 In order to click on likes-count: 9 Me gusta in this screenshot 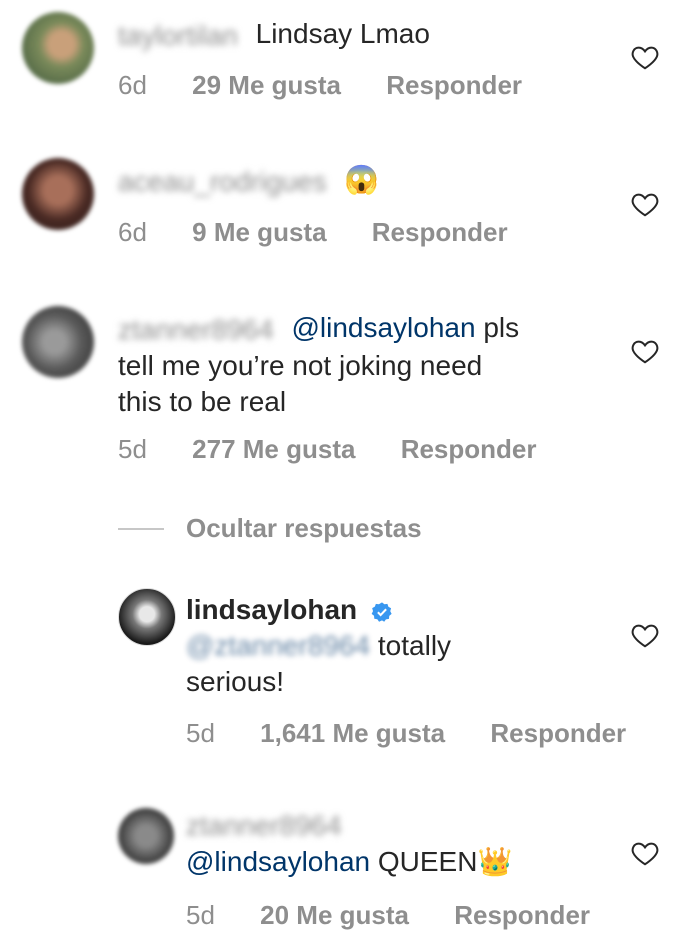, I will do `click(259, 232)`.